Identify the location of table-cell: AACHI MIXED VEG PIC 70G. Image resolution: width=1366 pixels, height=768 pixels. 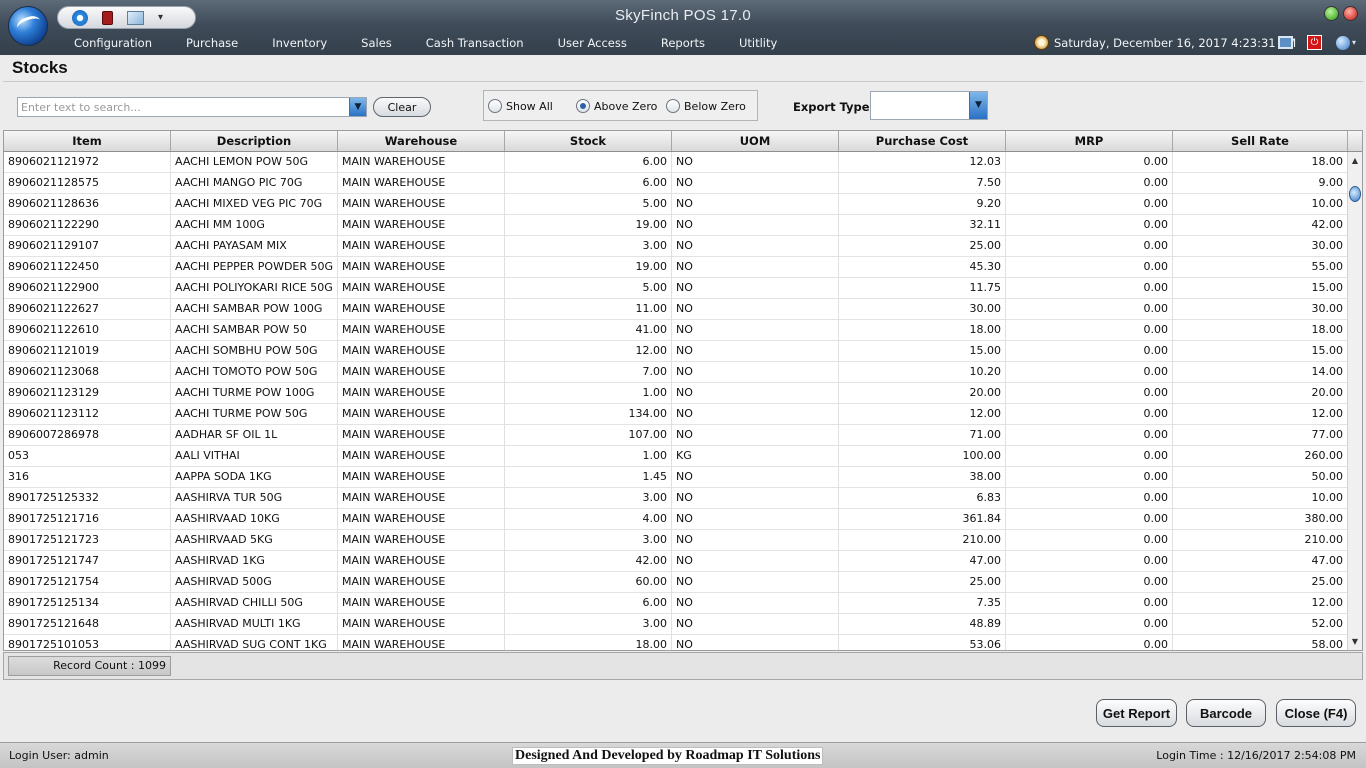
(254, 204).